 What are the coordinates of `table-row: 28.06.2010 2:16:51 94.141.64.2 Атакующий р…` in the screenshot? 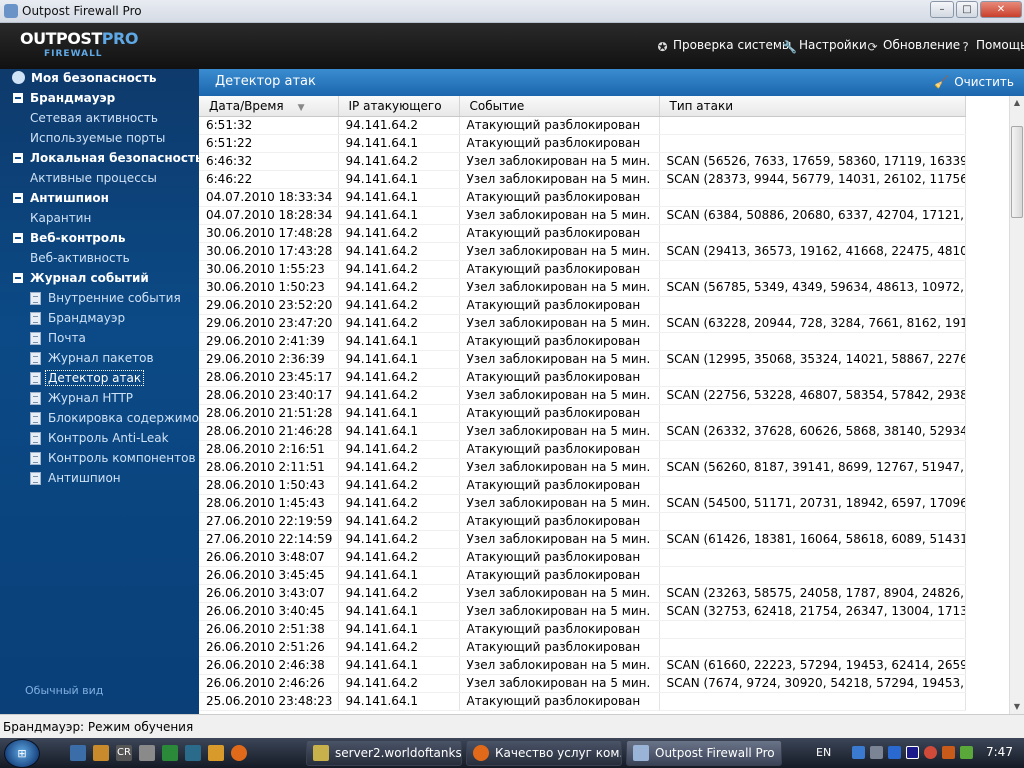 It's located at (582, 449).